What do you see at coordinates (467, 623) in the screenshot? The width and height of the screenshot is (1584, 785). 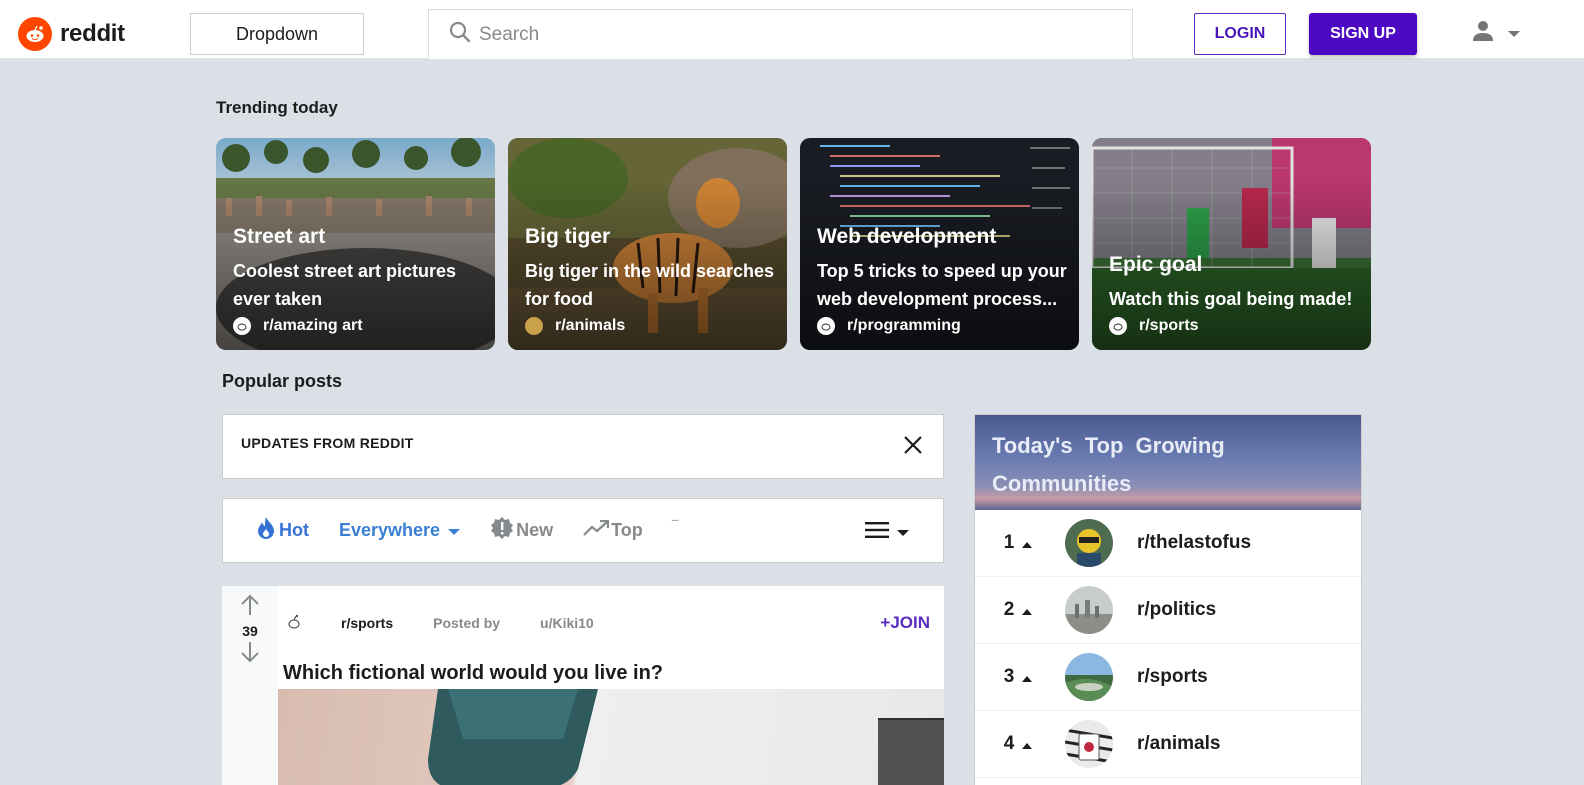 I see `posted-by-label: Posted by` at bounding box center [467, 623].